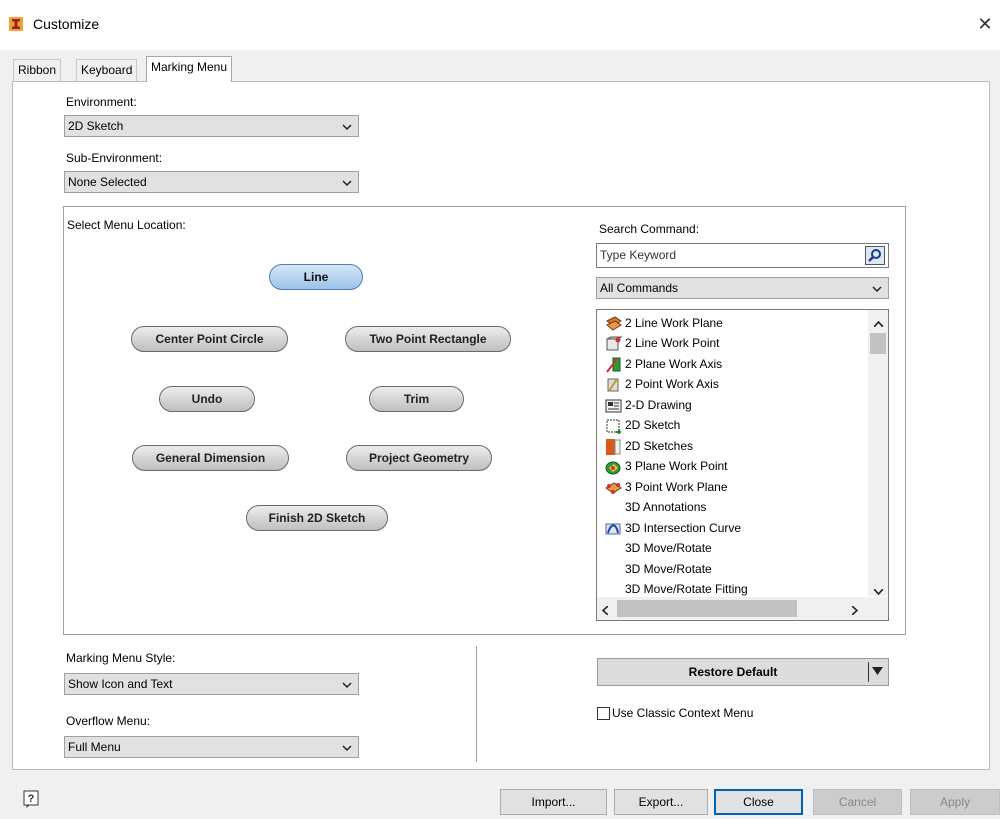 The height and width of the screenshot is (819, 1000). I want to click on tab-marking-menu: Marking Menu, so click(189, 69).